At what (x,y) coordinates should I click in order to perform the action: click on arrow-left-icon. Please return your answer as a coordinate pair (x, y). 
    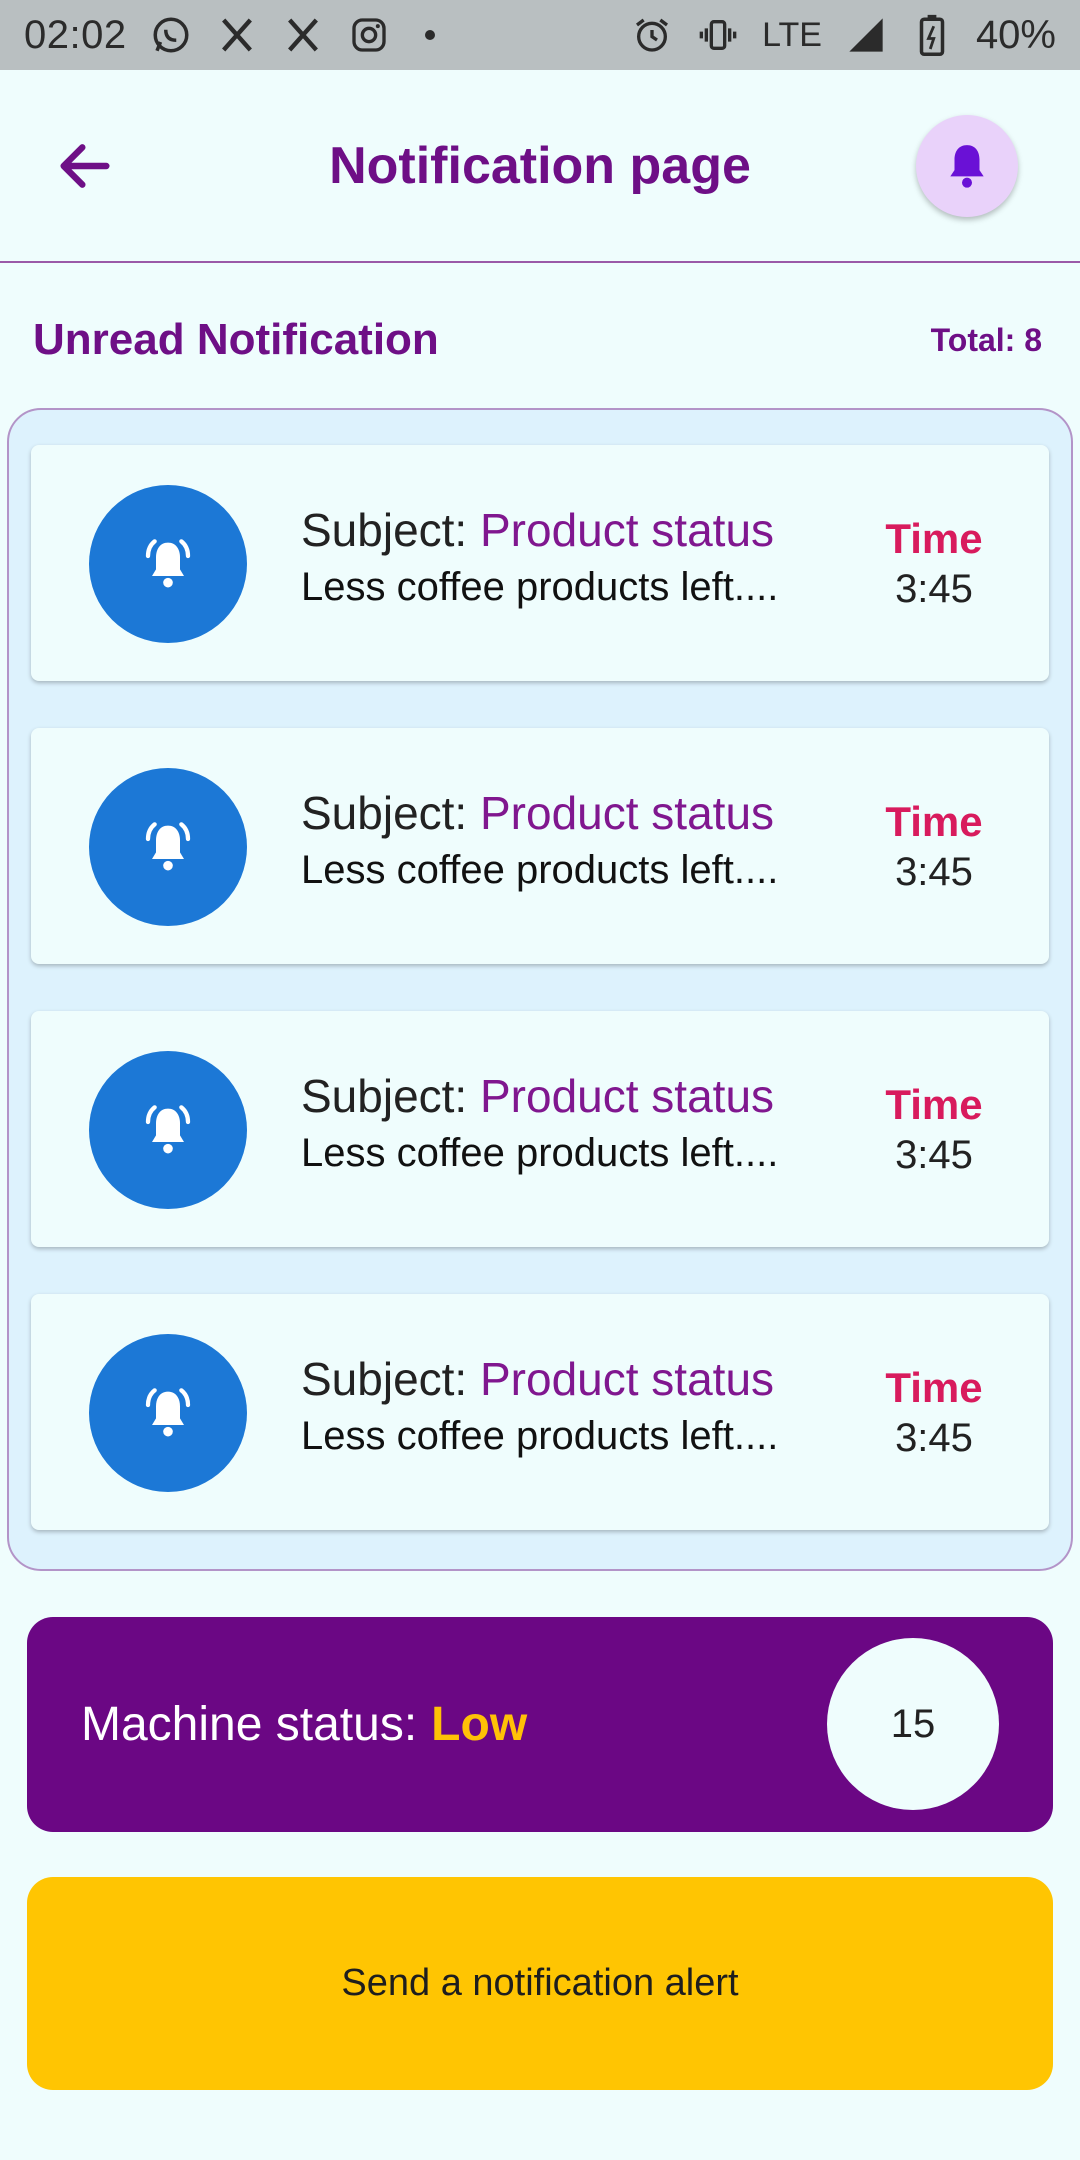
    Looking at the image, I should click on (85, 165).